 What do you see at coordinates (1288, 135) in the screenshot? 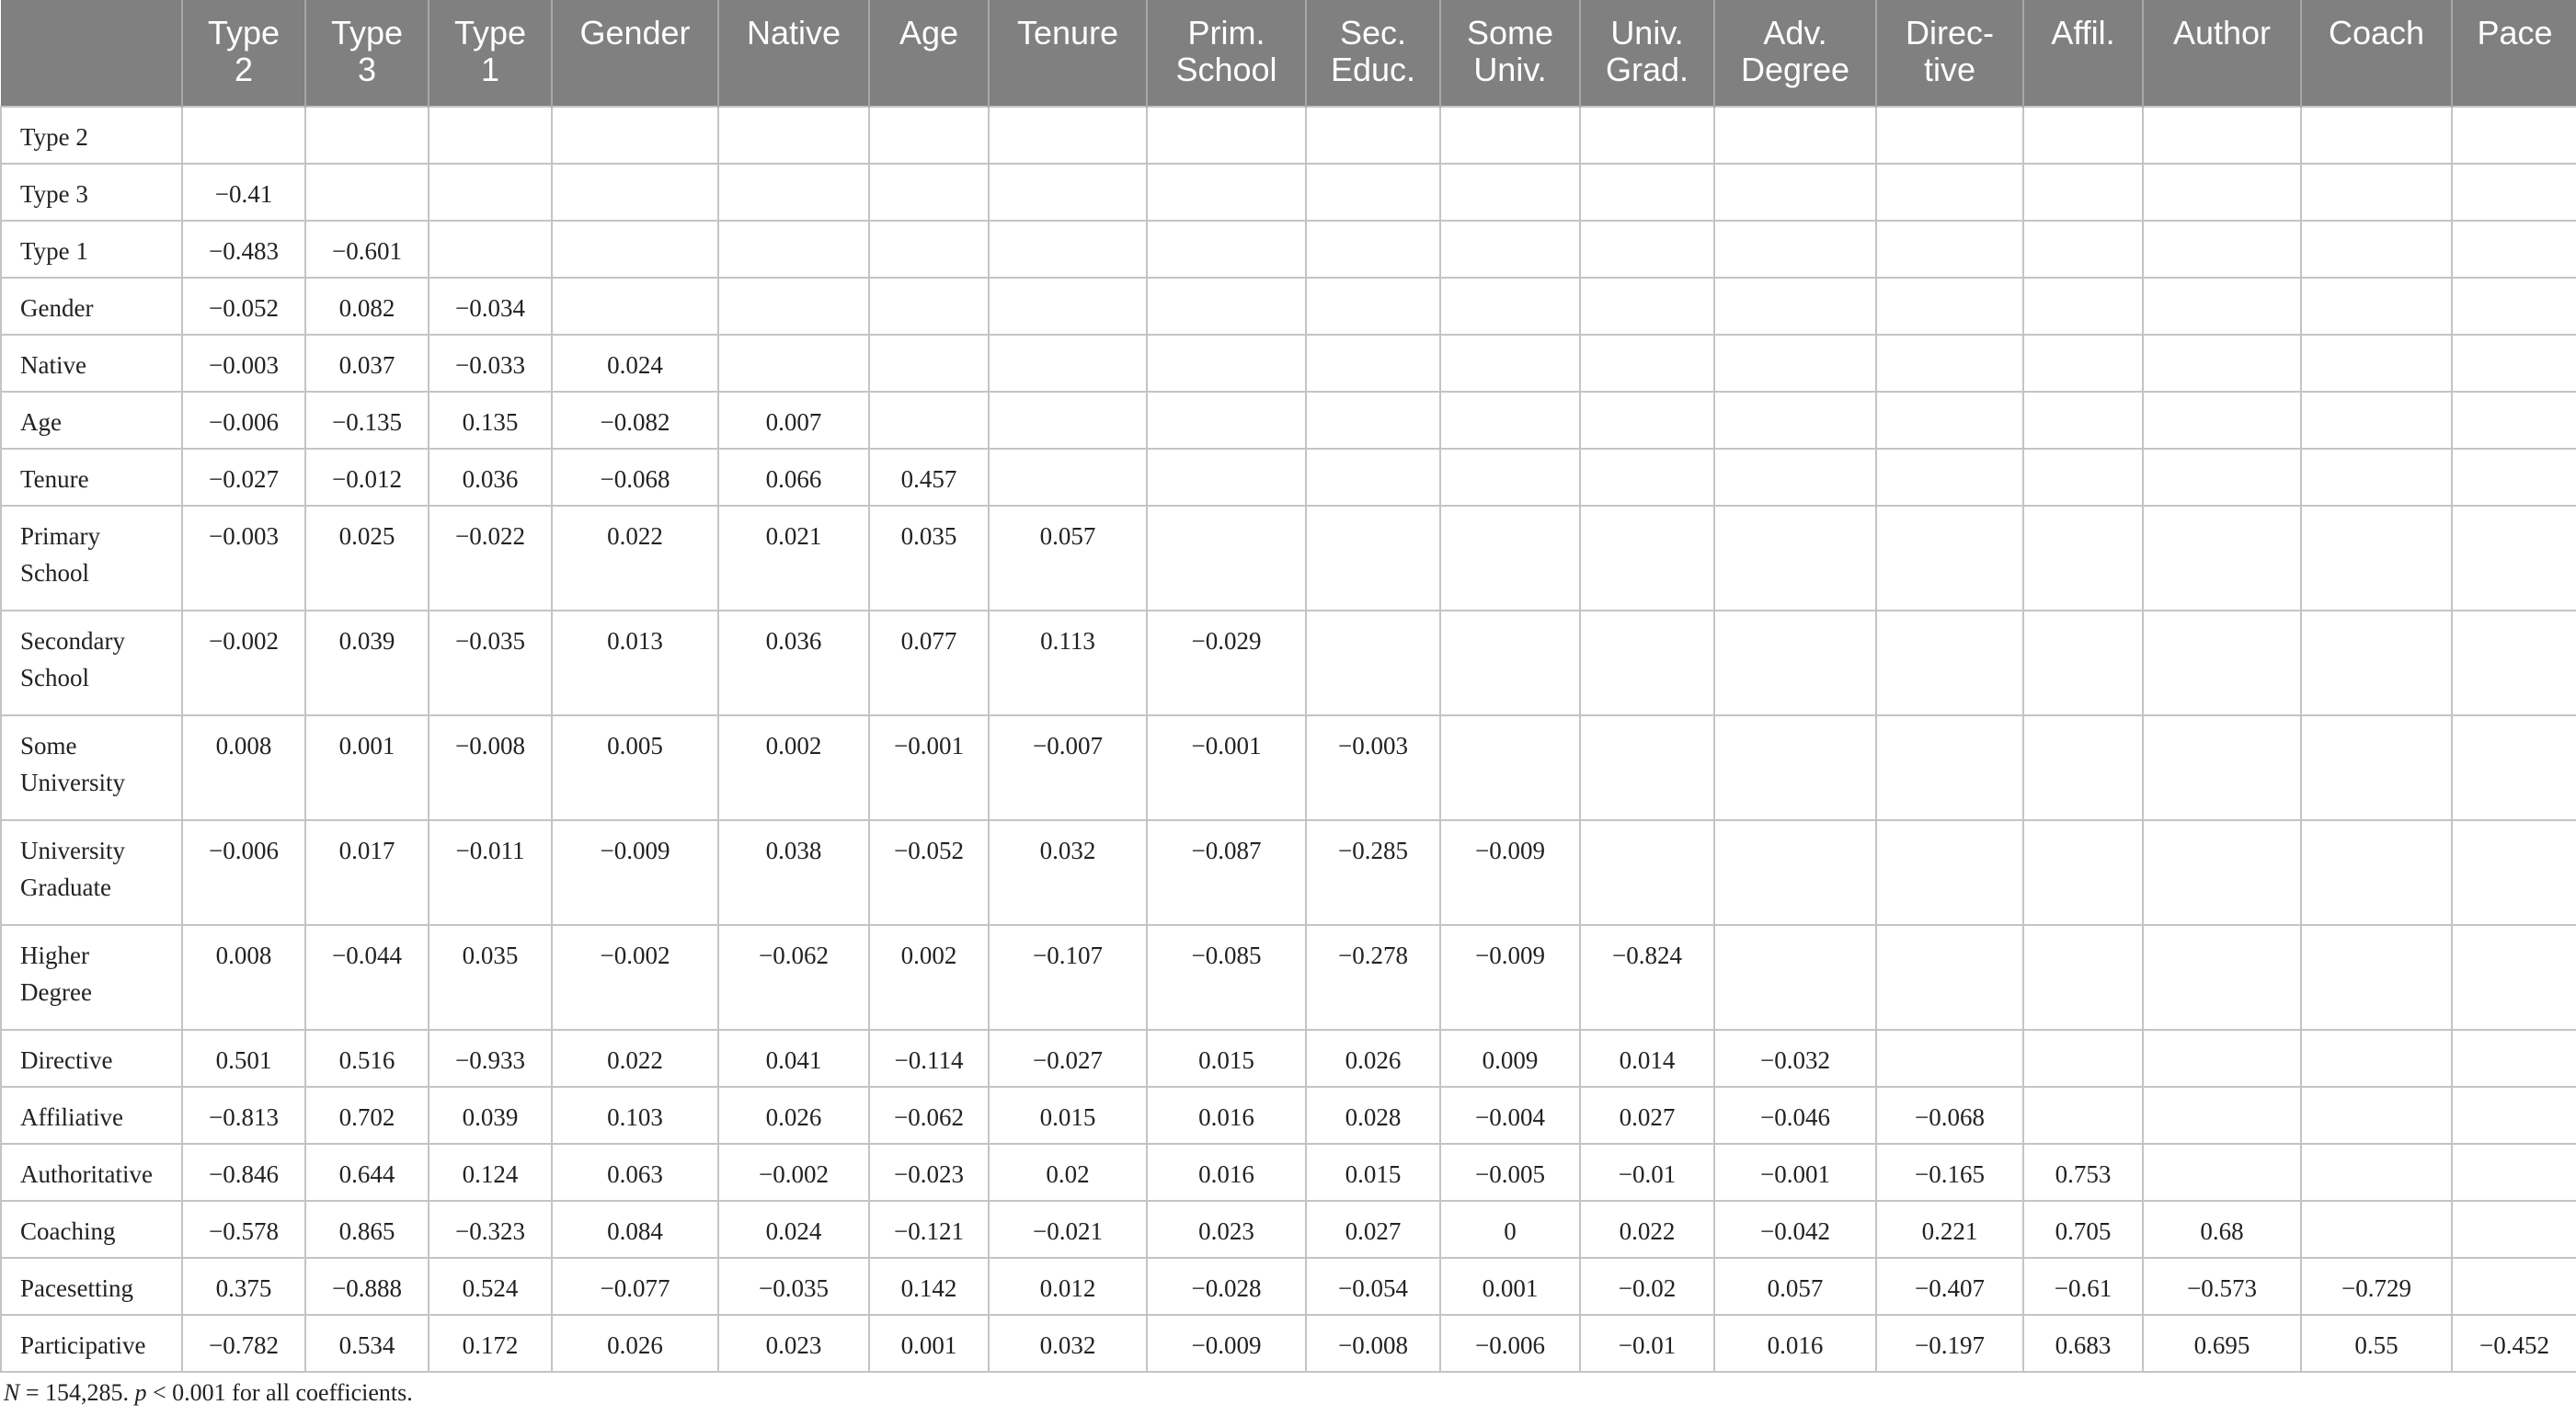
I see `table-row: Type 2` at bounding box center [1288, 135].